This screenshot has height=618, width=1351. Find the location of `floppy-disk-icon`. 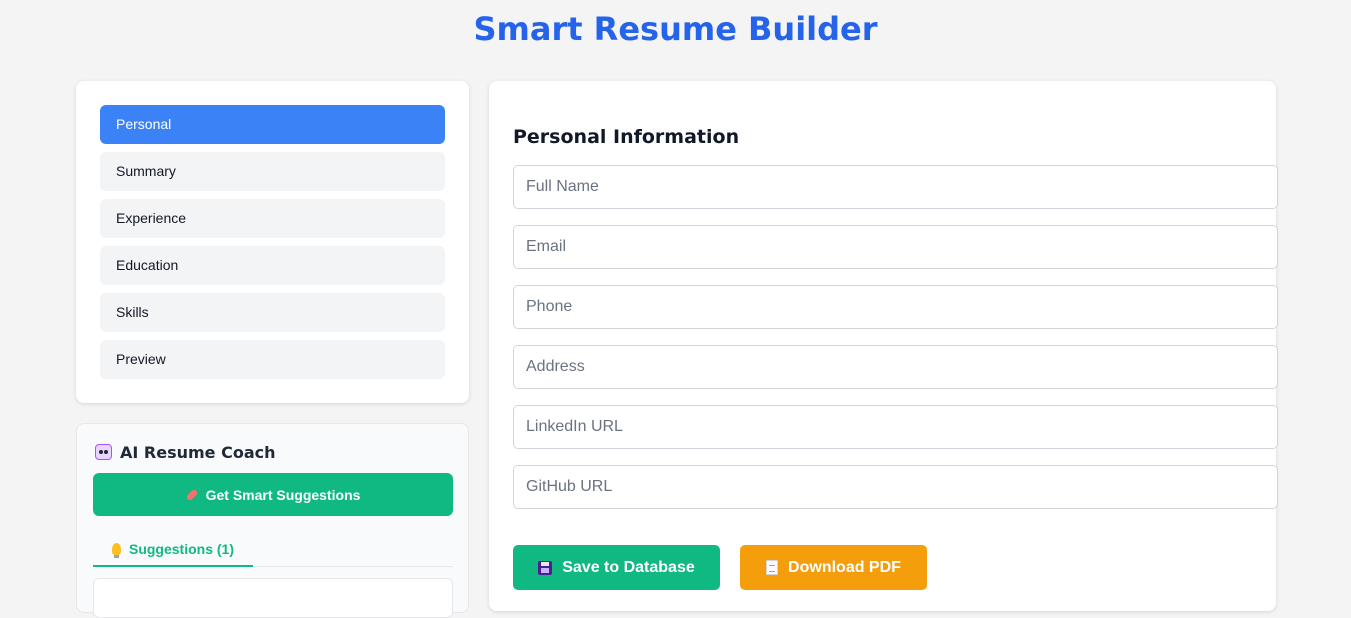

floppy-disk-icon is located at coordinates (545, 567).